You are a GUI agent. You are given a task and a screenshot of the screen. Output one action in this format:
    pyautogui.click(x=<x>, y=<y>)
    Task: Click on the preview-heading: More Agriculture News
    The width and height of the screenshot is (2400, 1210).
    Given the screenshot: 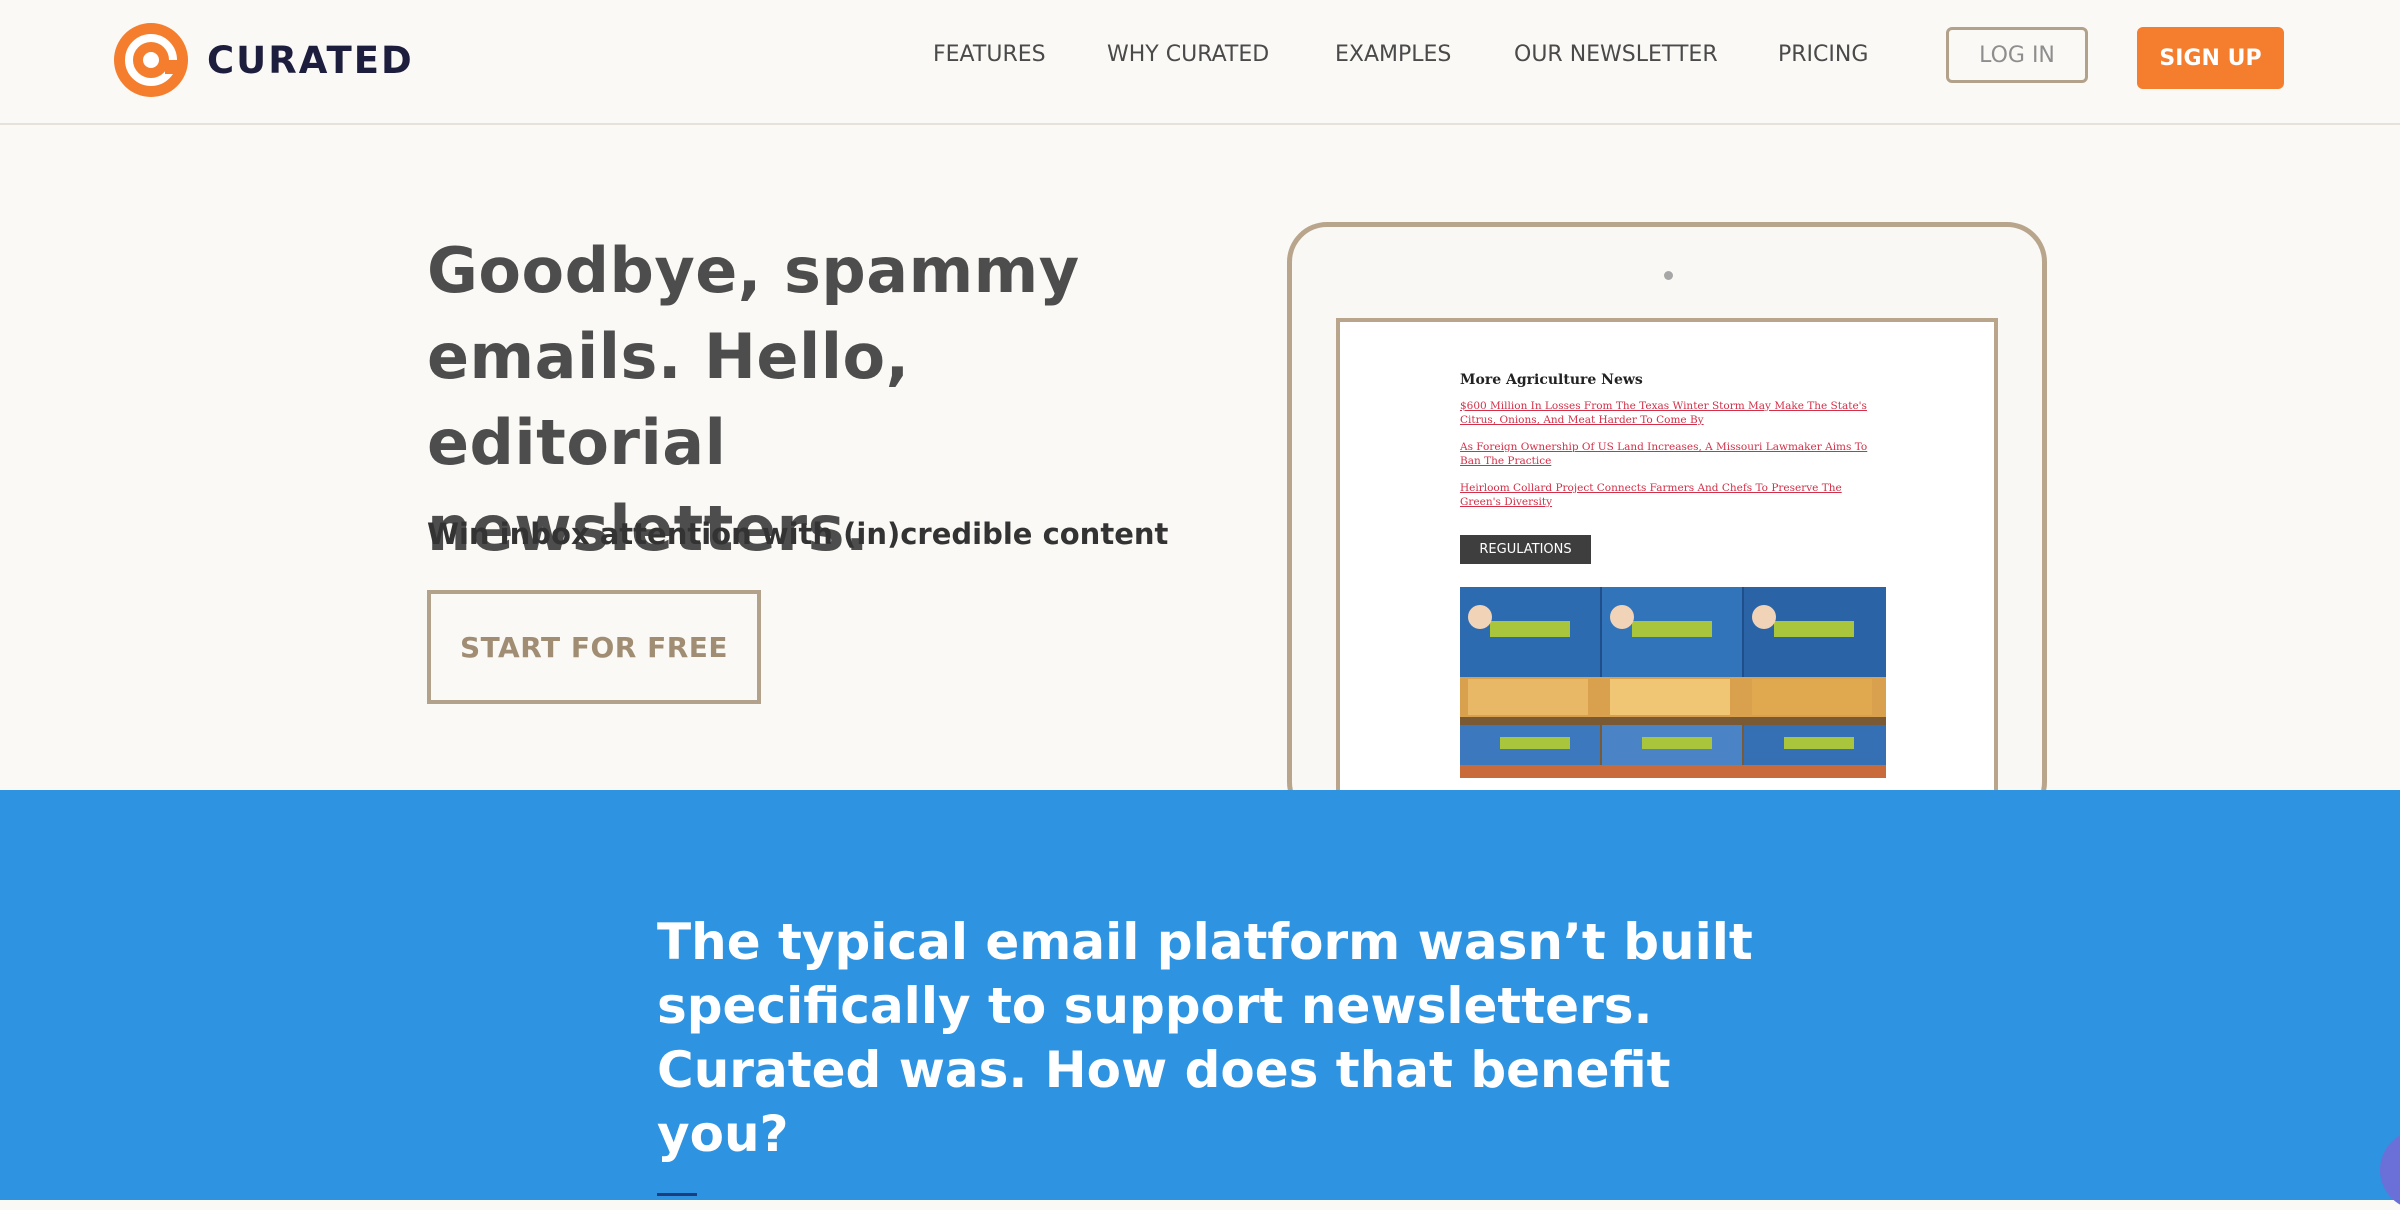 What is the action you would take?
    pyautogui.click(x=1551, y=380)
    